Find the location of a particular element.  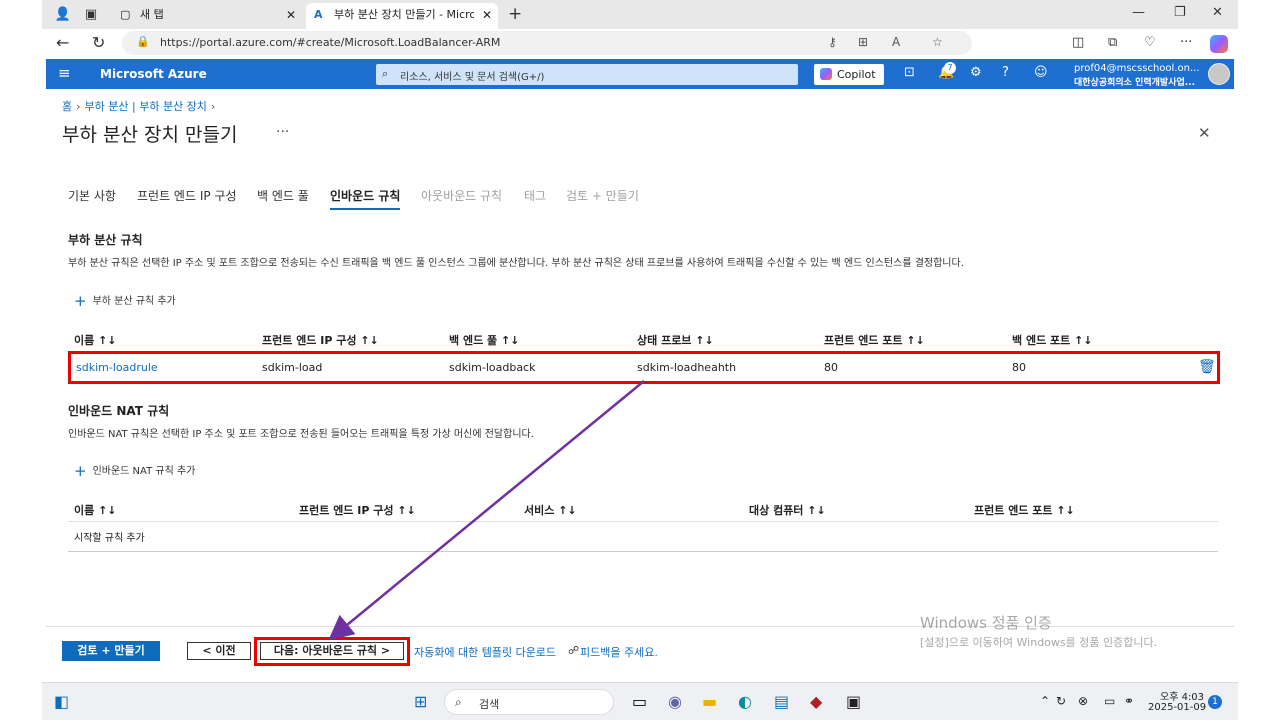

edge-icon: ◐ is located at coordinates (745, 701).